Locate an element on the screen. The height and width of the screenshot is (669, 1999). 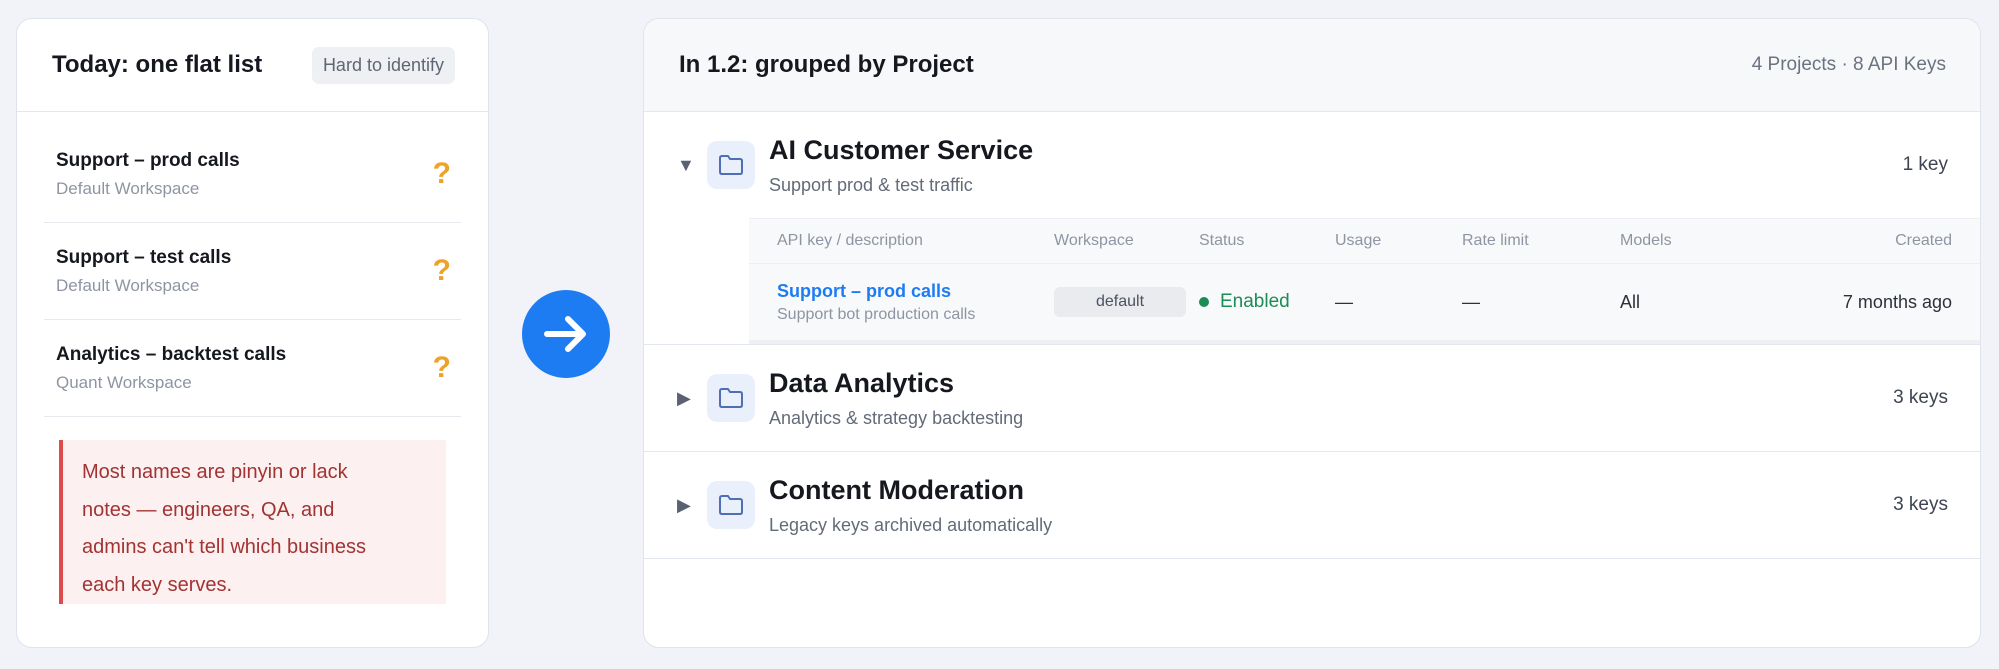
project-name: Data Analytics is located at coordinates (862, 382).